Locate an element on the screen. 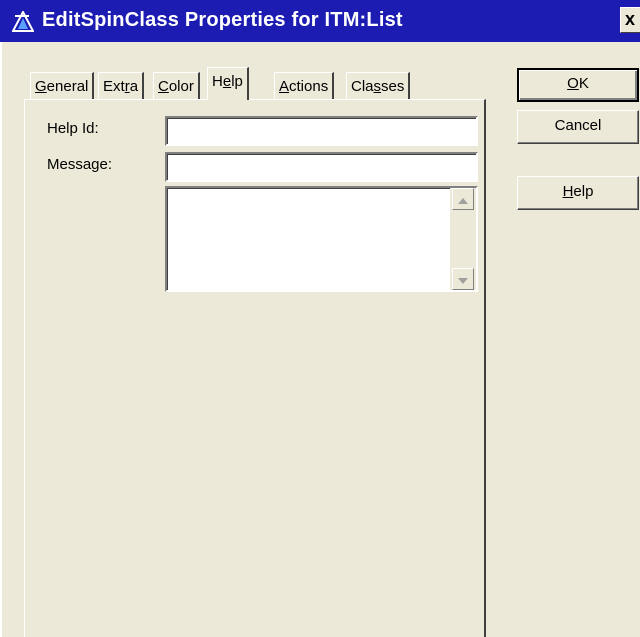  cancel-button: Cancel is located at coordinates (578, 127).